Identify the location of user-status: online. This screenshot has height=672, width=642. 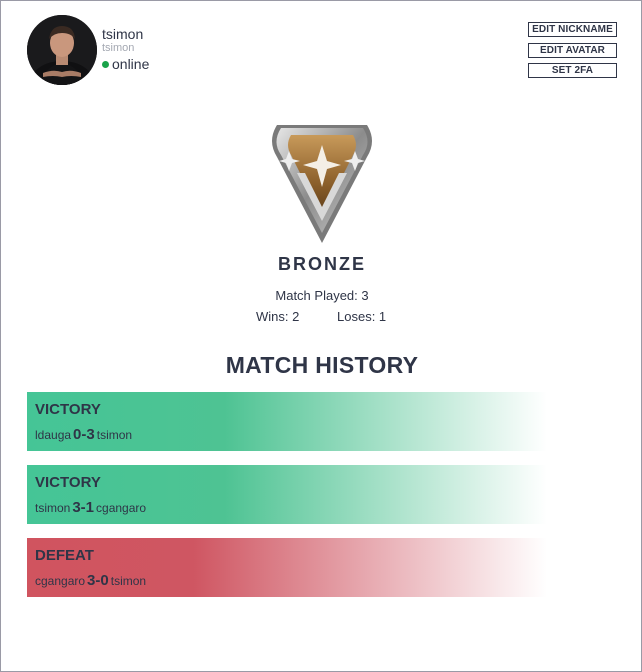
(125, 64).